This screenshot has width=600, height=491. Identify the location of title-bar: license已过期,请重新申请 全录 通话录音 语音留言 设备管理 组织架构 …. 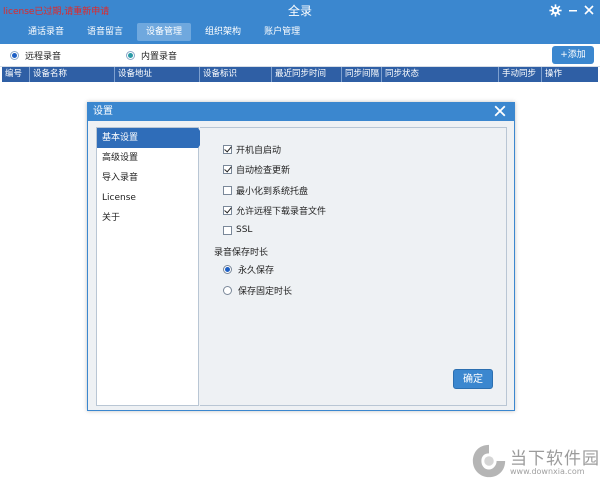
(300, 22).